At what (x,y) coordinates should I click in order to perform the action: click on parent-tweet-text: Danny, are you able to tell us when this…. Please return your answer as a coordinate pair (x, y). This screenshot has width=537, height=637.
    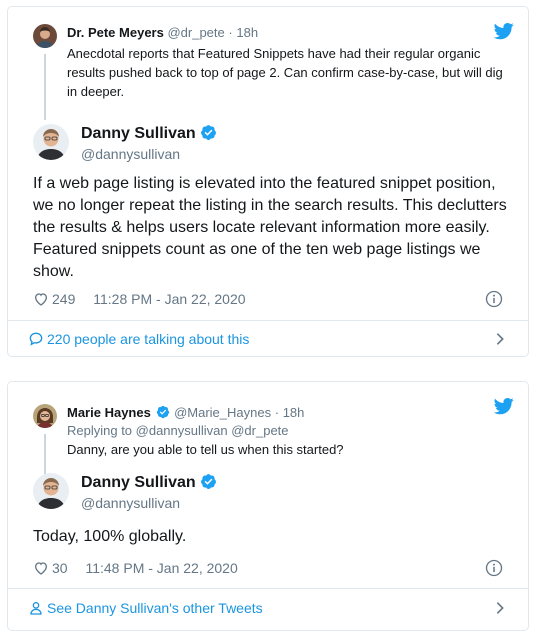
    Looking at the image, I should click on (205, 449).